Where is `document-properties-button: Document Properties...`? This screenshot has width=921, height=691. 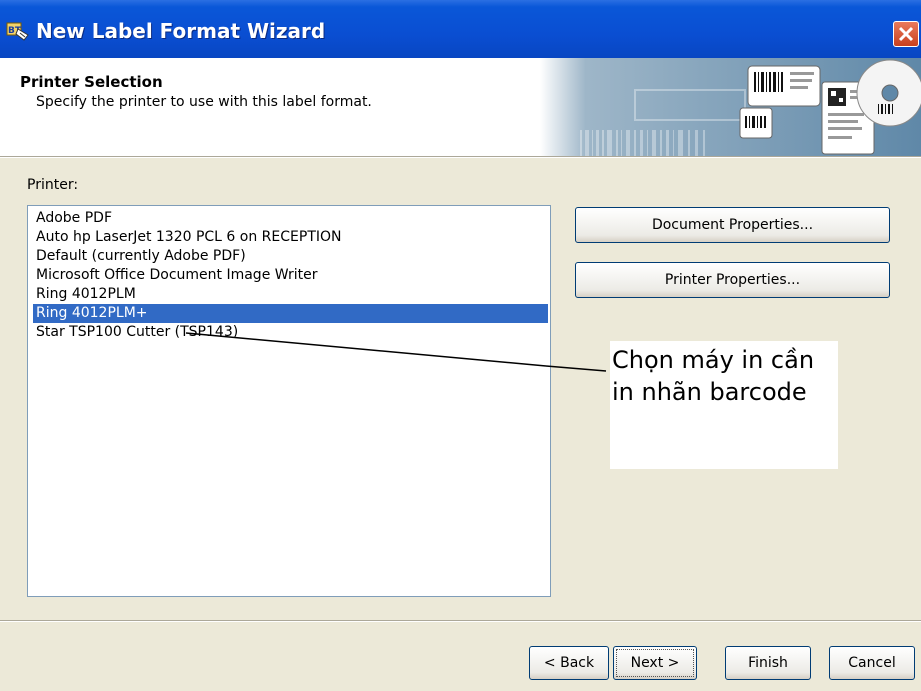 document-properties-button: Document Properties... is located at coordinates (732, 225).